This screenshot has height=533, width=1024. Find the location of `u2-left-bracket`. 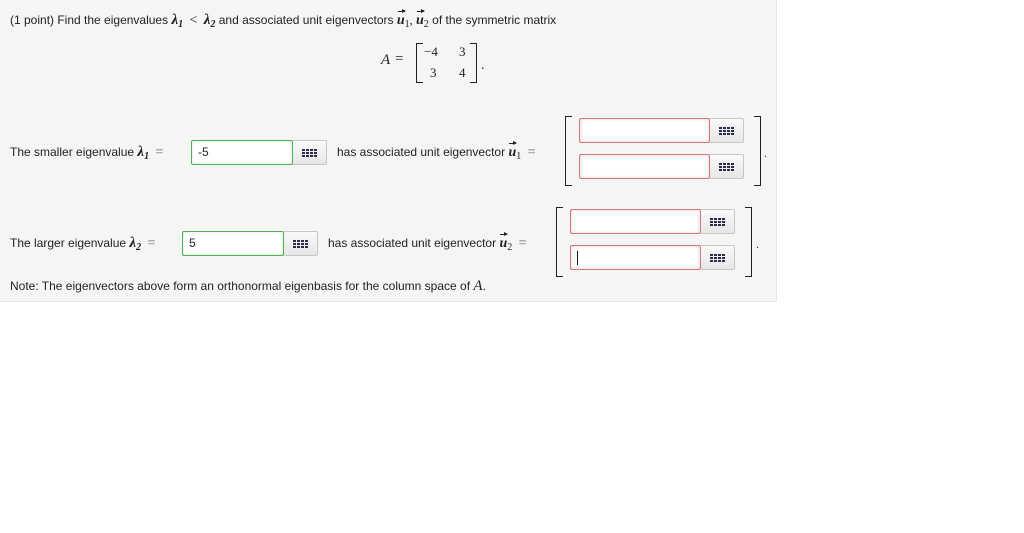

u2-left-bracket is located at coordinates (559, 242).